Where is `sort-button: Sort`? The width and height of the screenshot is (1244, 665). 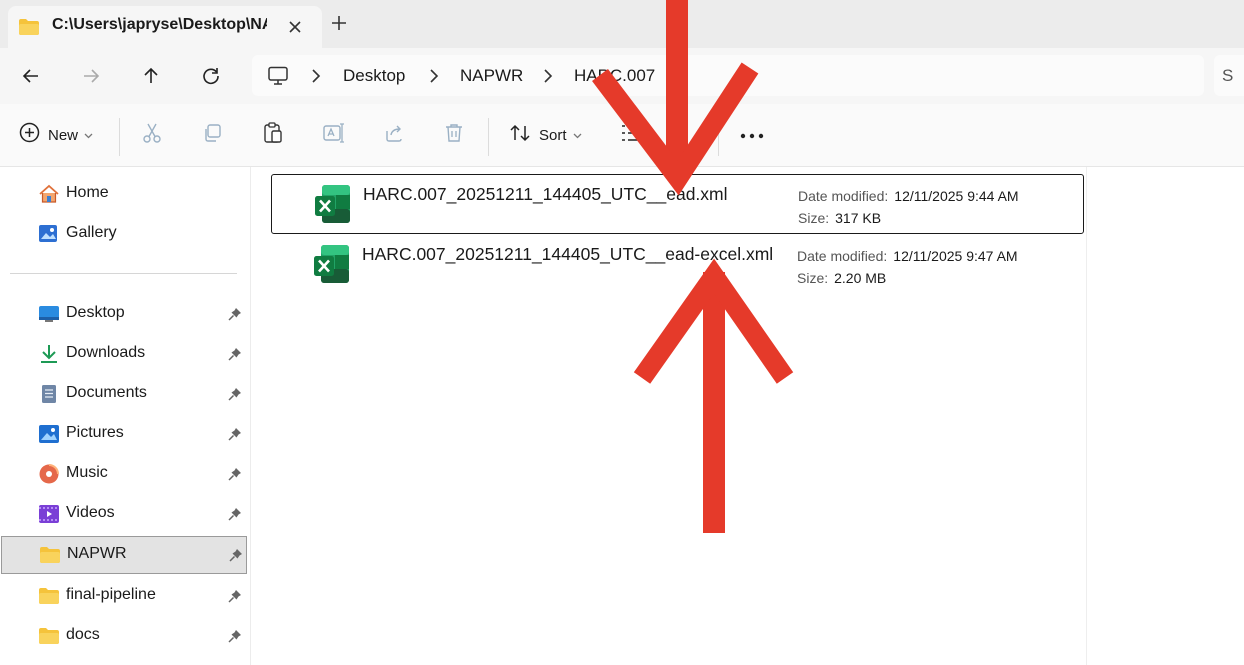
sort-button: Sort is located at coordinates (545, 135).